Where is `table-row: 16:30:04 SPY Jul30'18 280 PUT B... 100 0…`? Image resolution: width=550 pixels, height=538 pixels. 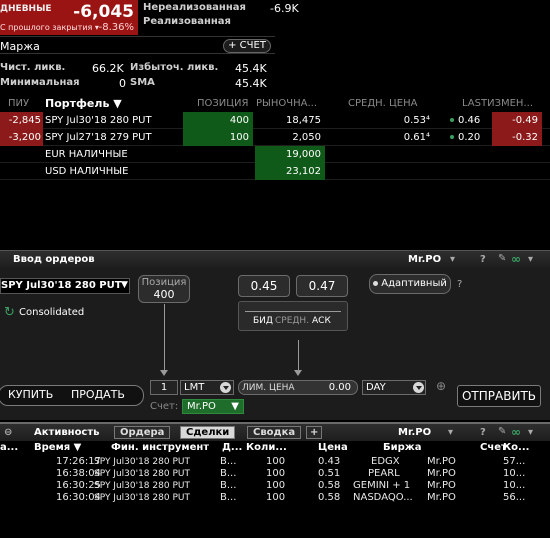 table-row: 16:30:04 SPY Jul30'18 280 PUT B... 100 0… is located at coordinates (275, 498).